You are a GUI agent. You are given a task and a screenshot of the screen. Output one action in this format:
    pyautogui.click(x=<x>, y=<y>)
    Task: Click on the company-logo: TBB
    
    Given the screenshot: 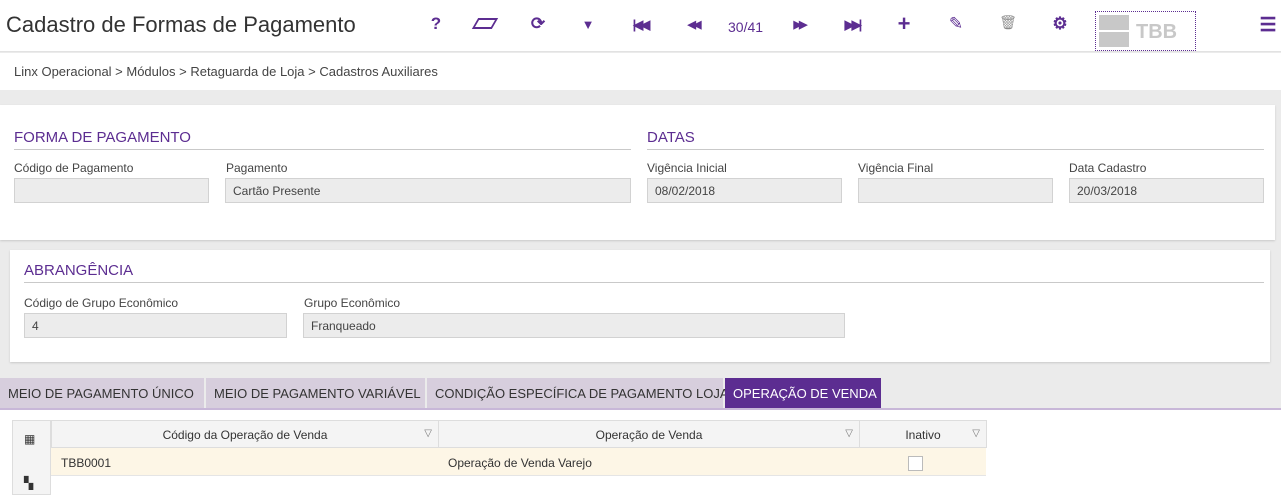 What is the action you would take?
    pyautogui.click(x=1145, y=31)
    